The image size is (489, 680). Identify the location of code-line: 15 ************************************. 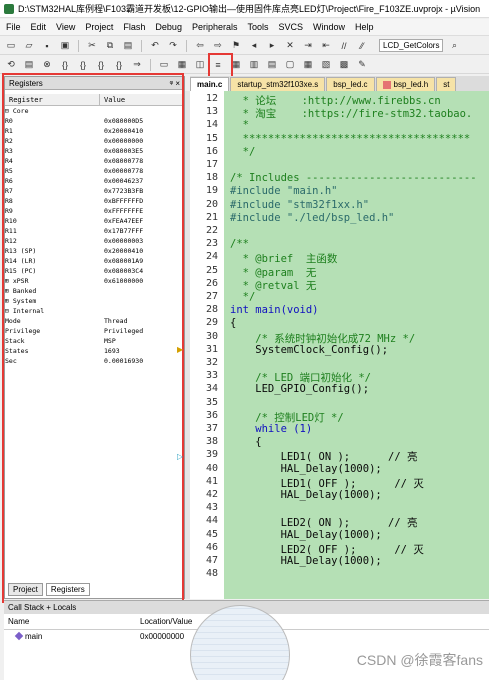
(339, 139).